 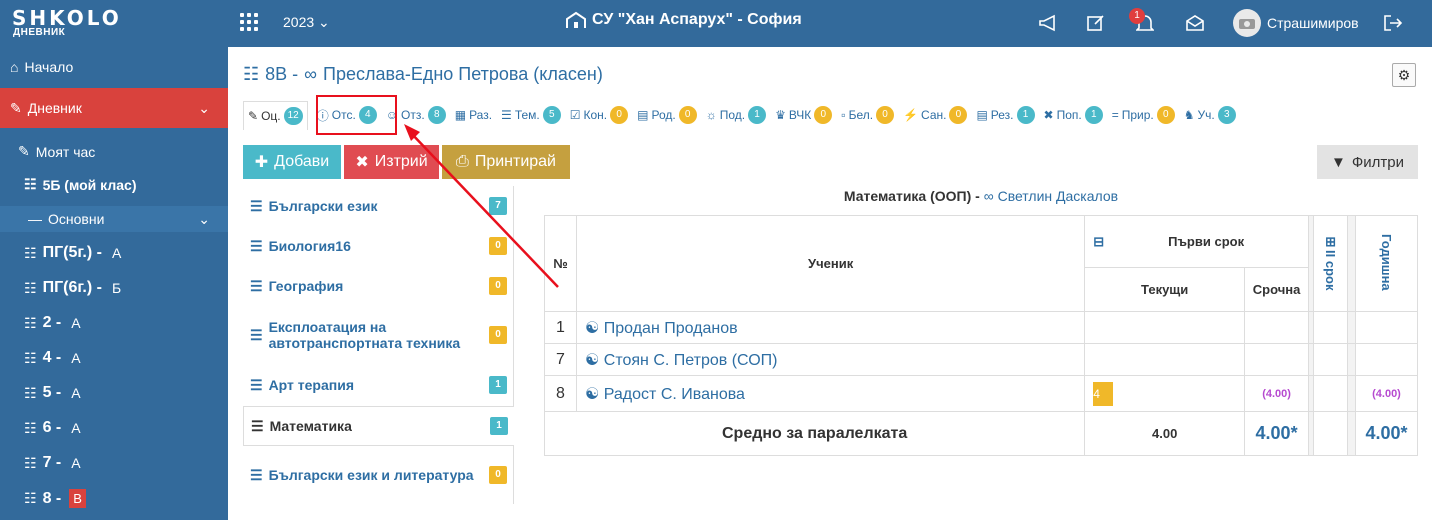 What do you see at coordinates (391, 162) in the screenshot?
I see `delete-button: ✖ Изтрий` at bounding box center [391, 162].